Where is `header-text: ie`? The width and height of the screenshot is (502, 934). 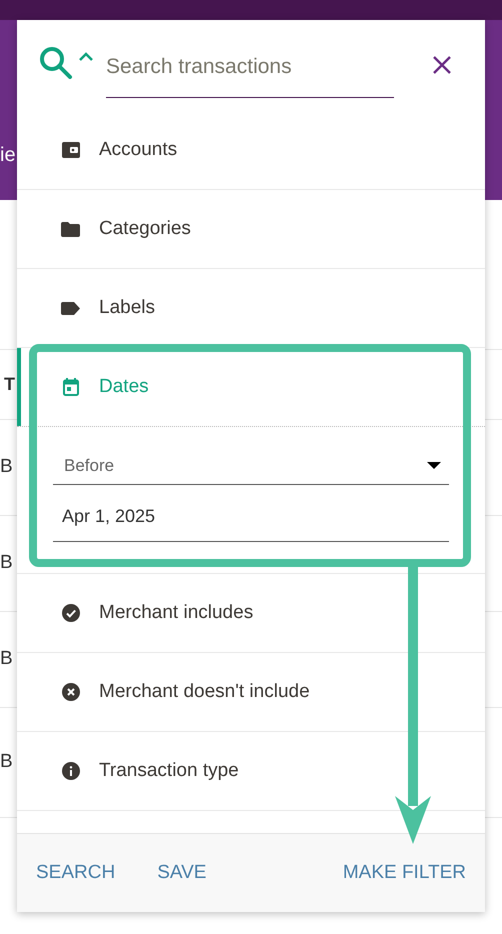 header-text: ie is located at coordinates (8, 155).